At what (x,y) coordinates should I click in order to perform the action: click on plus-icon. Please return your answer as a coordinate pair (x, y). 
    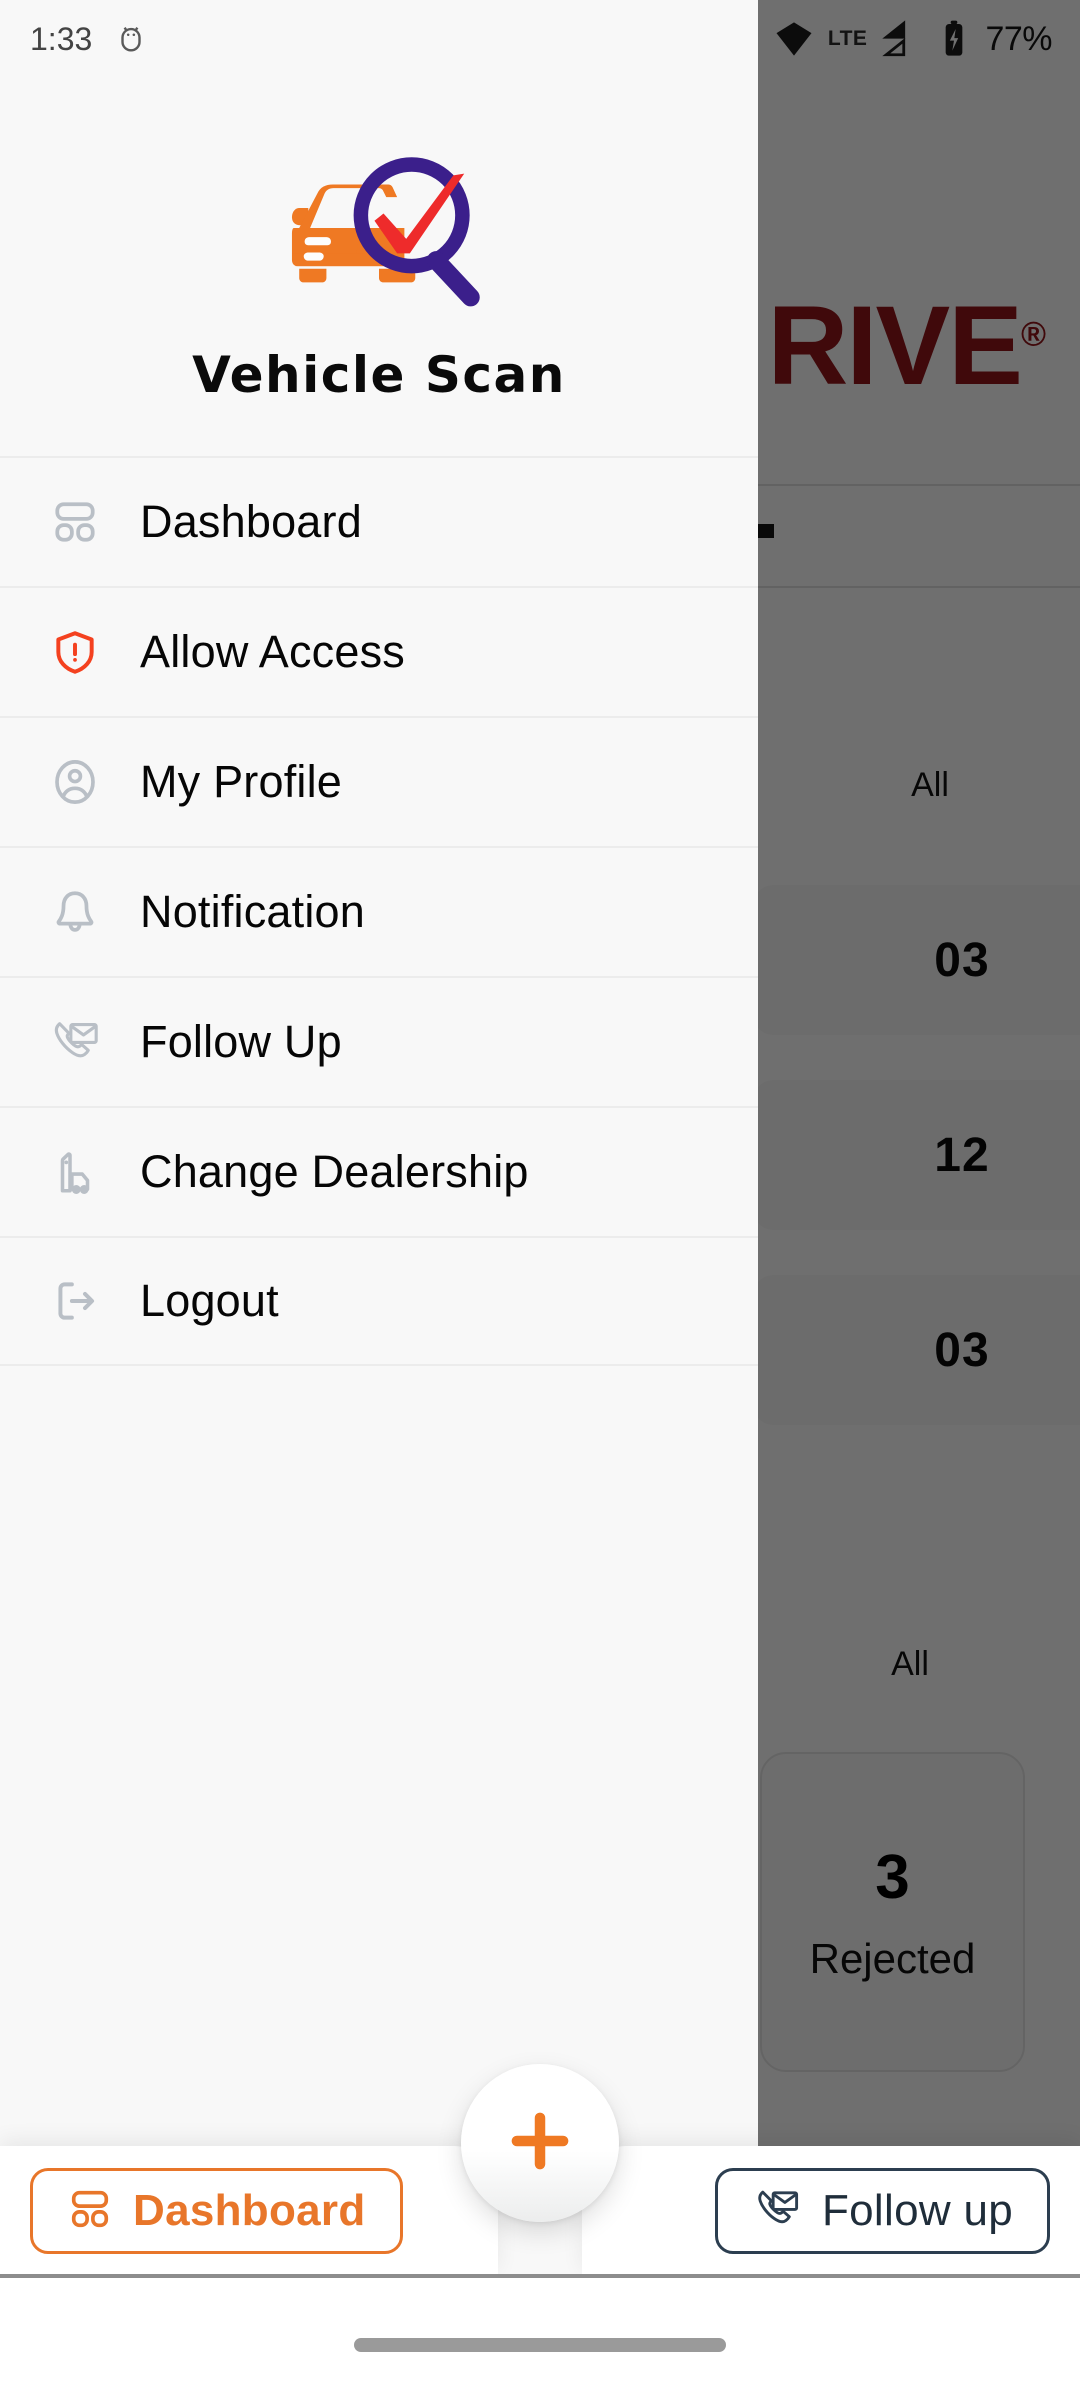
    Looking at the image, I should click on (540, 2143).